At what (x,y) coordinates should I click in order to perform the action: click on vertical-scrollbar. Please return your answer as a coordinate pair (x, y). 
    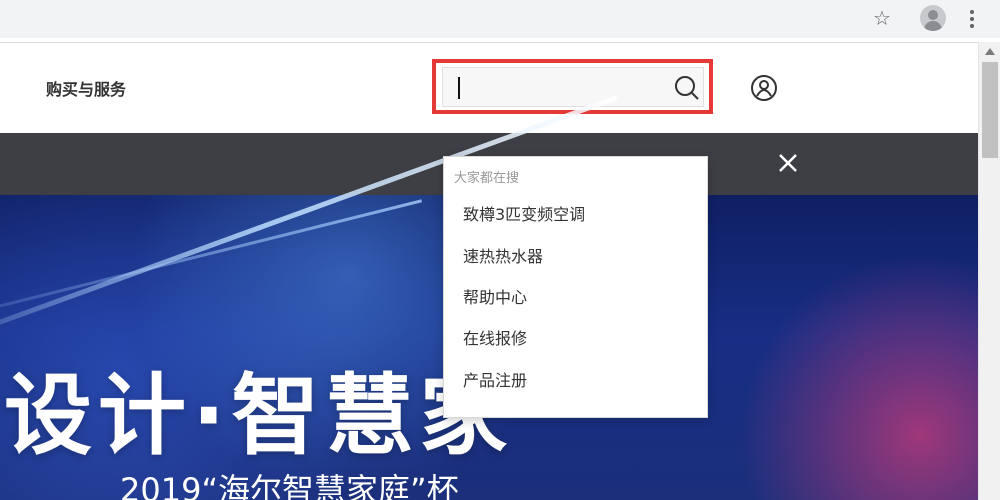
    Looking at the image, I should click on (989, 271).